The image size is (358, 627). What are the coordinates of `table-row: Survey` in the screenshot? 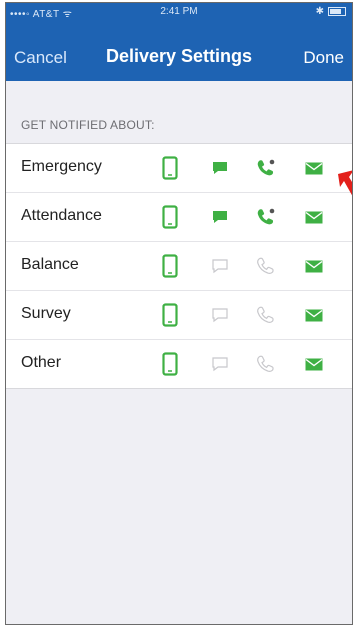 It's located at (179, 315).